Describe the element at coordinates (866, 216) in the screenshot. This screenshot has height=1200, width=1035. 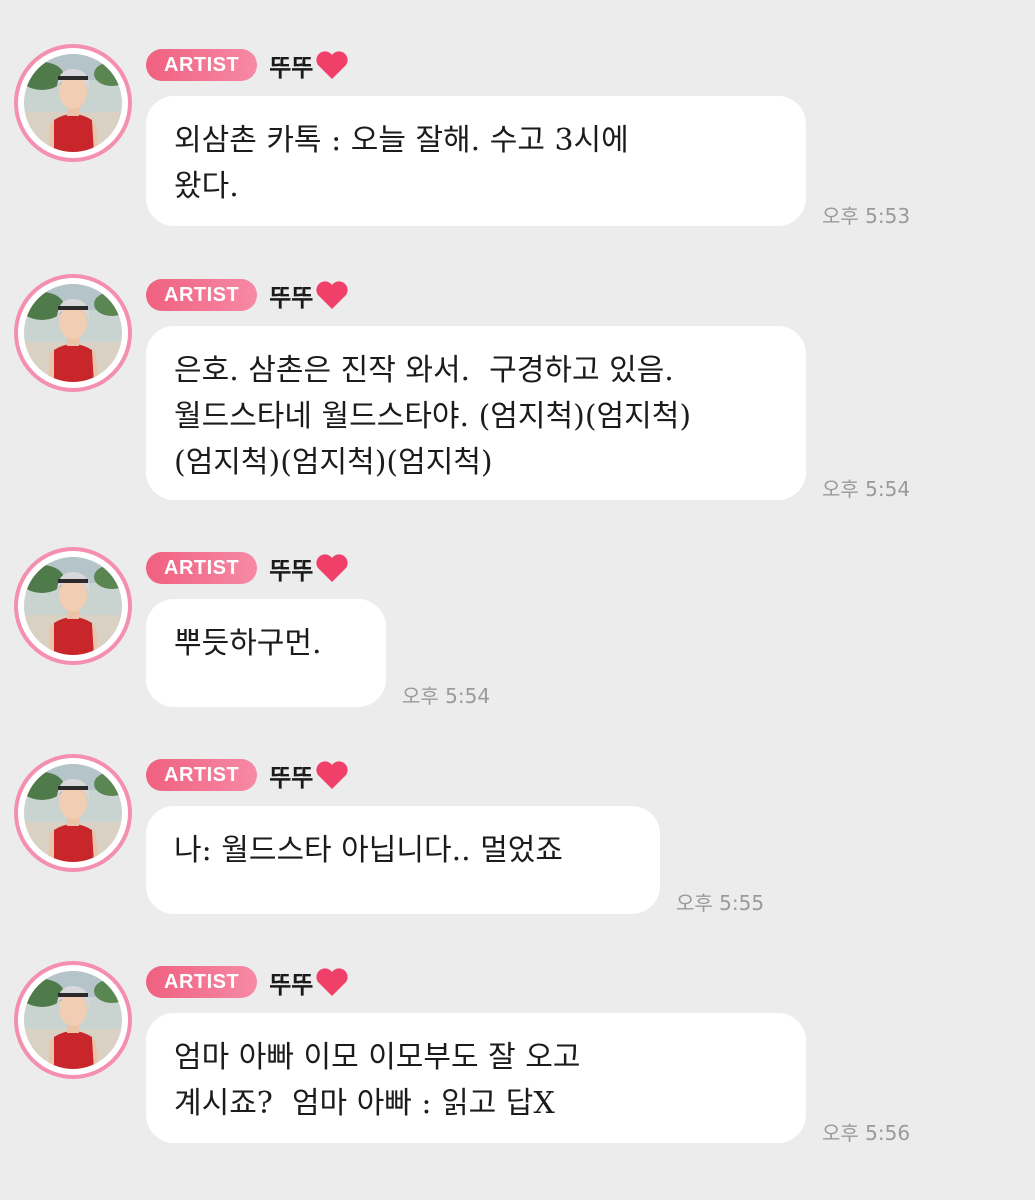
I see `message-time: 오후 5:53` at that location.